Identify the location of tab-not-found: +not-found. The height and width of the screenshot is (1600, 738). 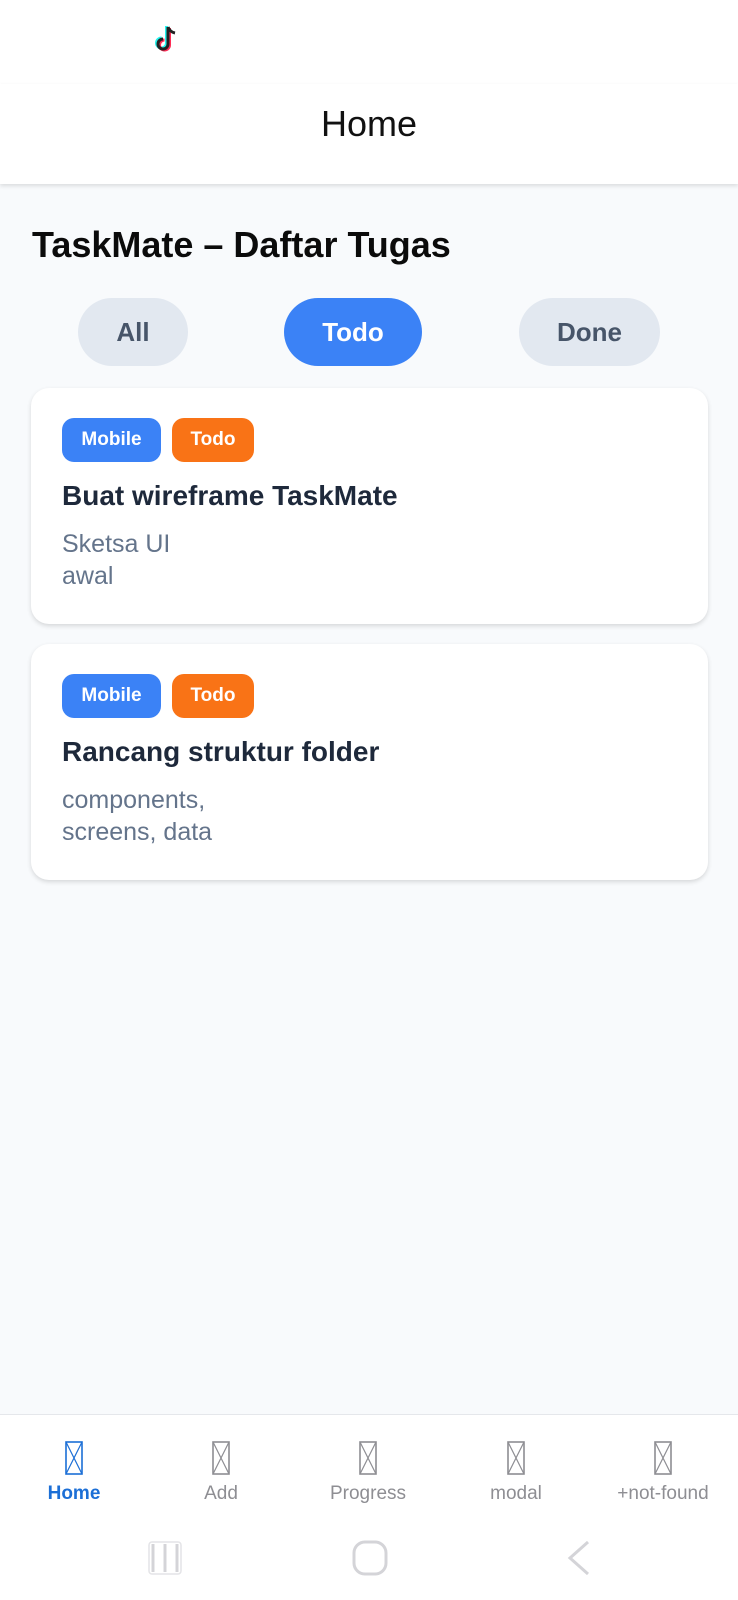
(663, 1467).